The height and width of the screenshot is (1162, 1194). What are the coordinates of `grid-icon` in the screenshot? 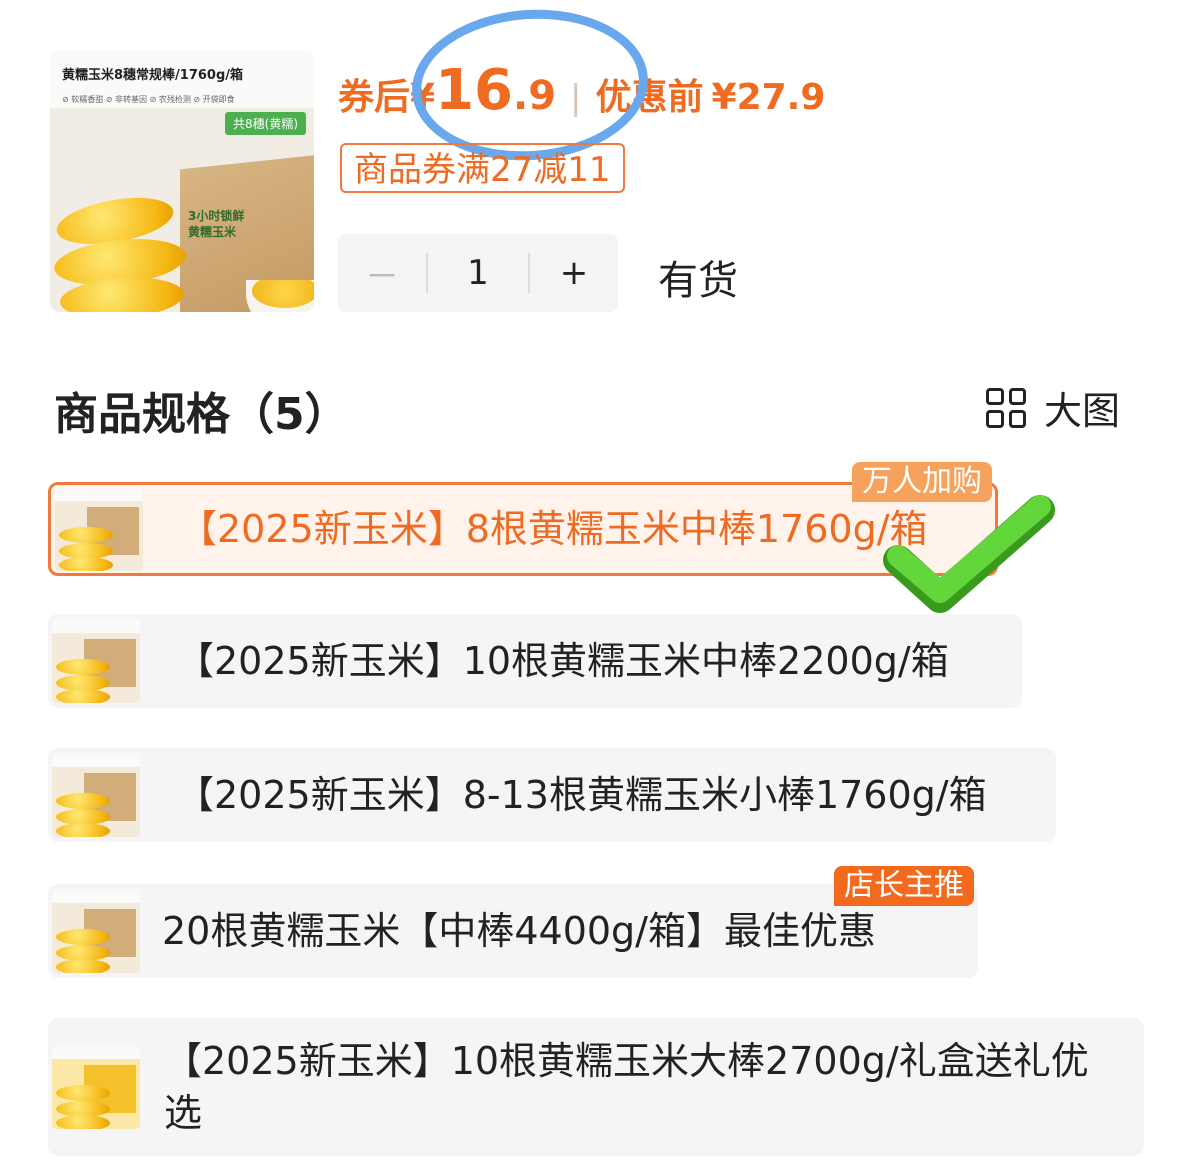 It's located at (1006, 407).